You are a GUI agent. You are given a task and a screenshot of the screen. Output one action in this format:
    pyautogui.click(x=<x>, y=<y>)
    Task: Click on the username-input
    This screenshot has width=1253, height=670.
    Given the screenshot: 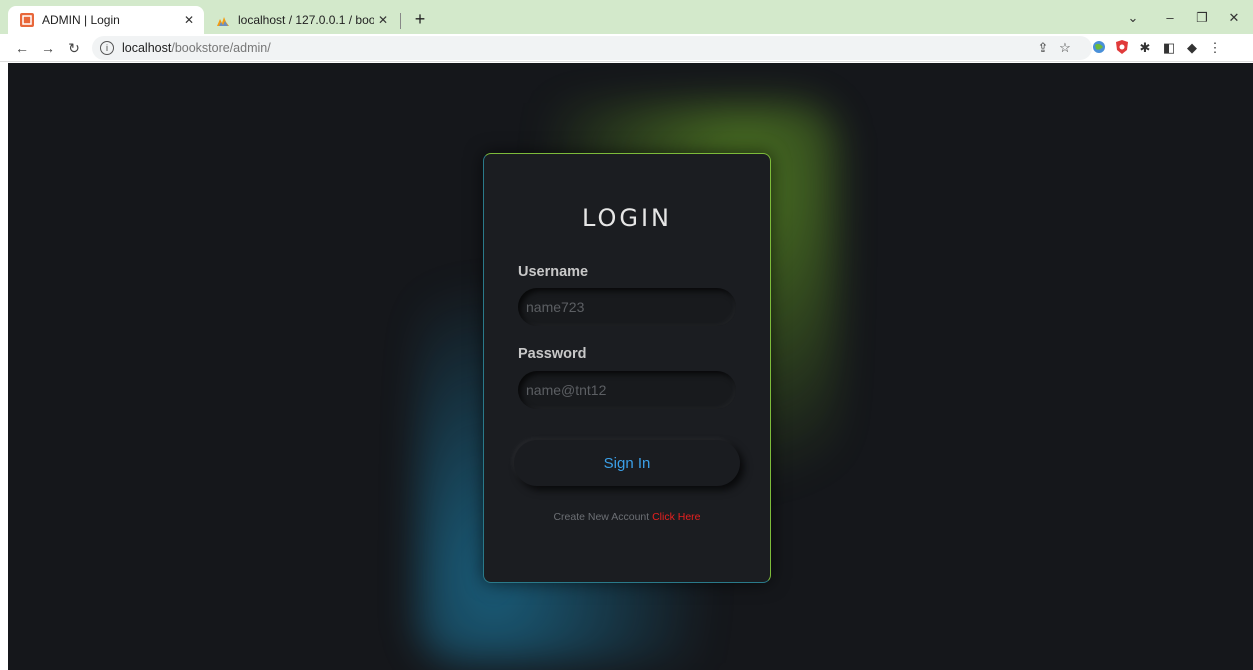 What is the action you would take?
    pyautogui.click(x=627, y=307)
    